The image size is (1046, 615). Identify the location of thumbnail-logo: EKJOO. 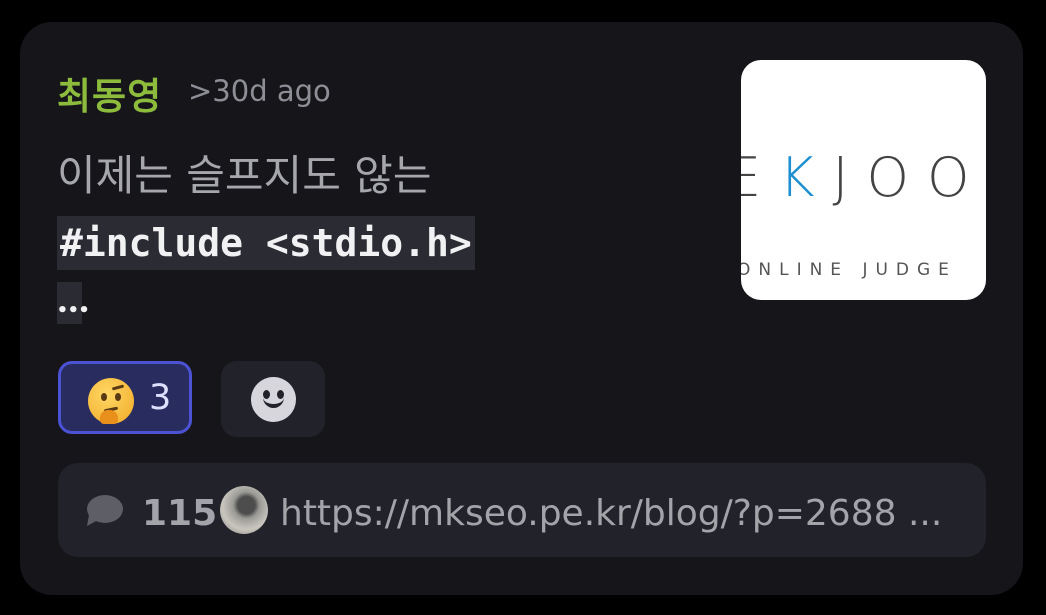
(863, 177).